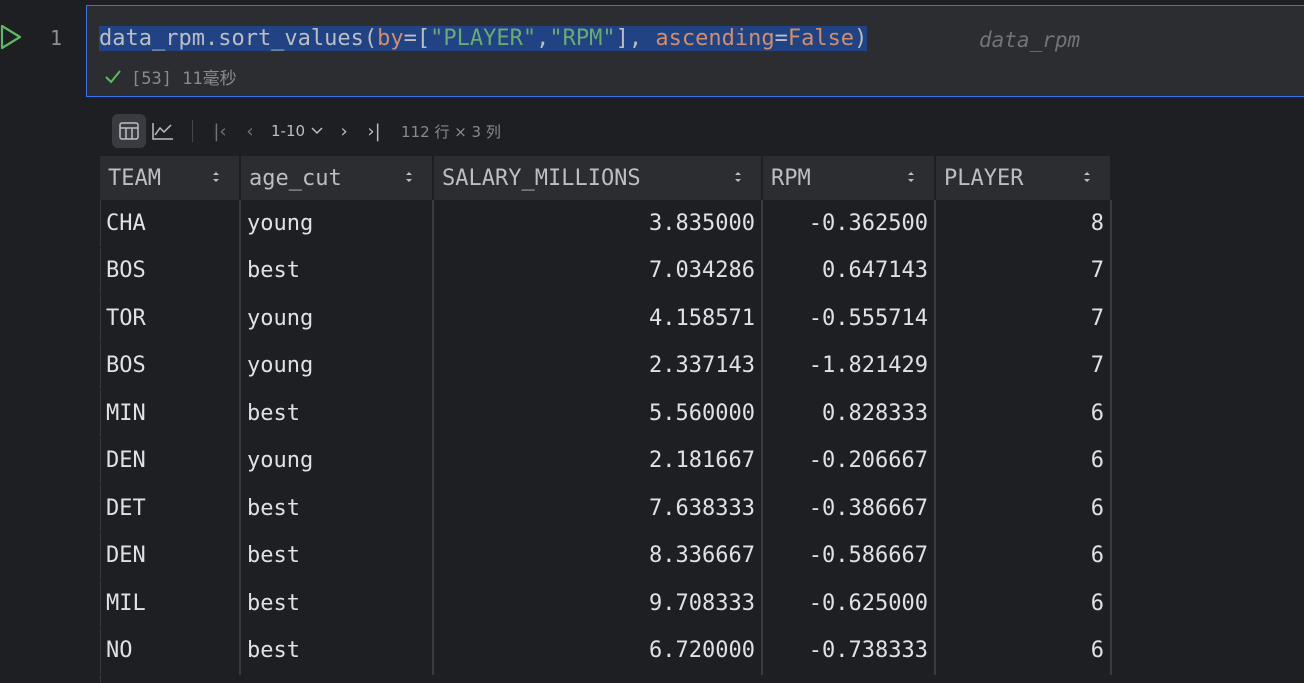 This screenshot has height=683, width=1304. What do you see at coordinates (170, 224) in the screenshot?
I see `cell-team: CHA` at bounding box center [170, 224].